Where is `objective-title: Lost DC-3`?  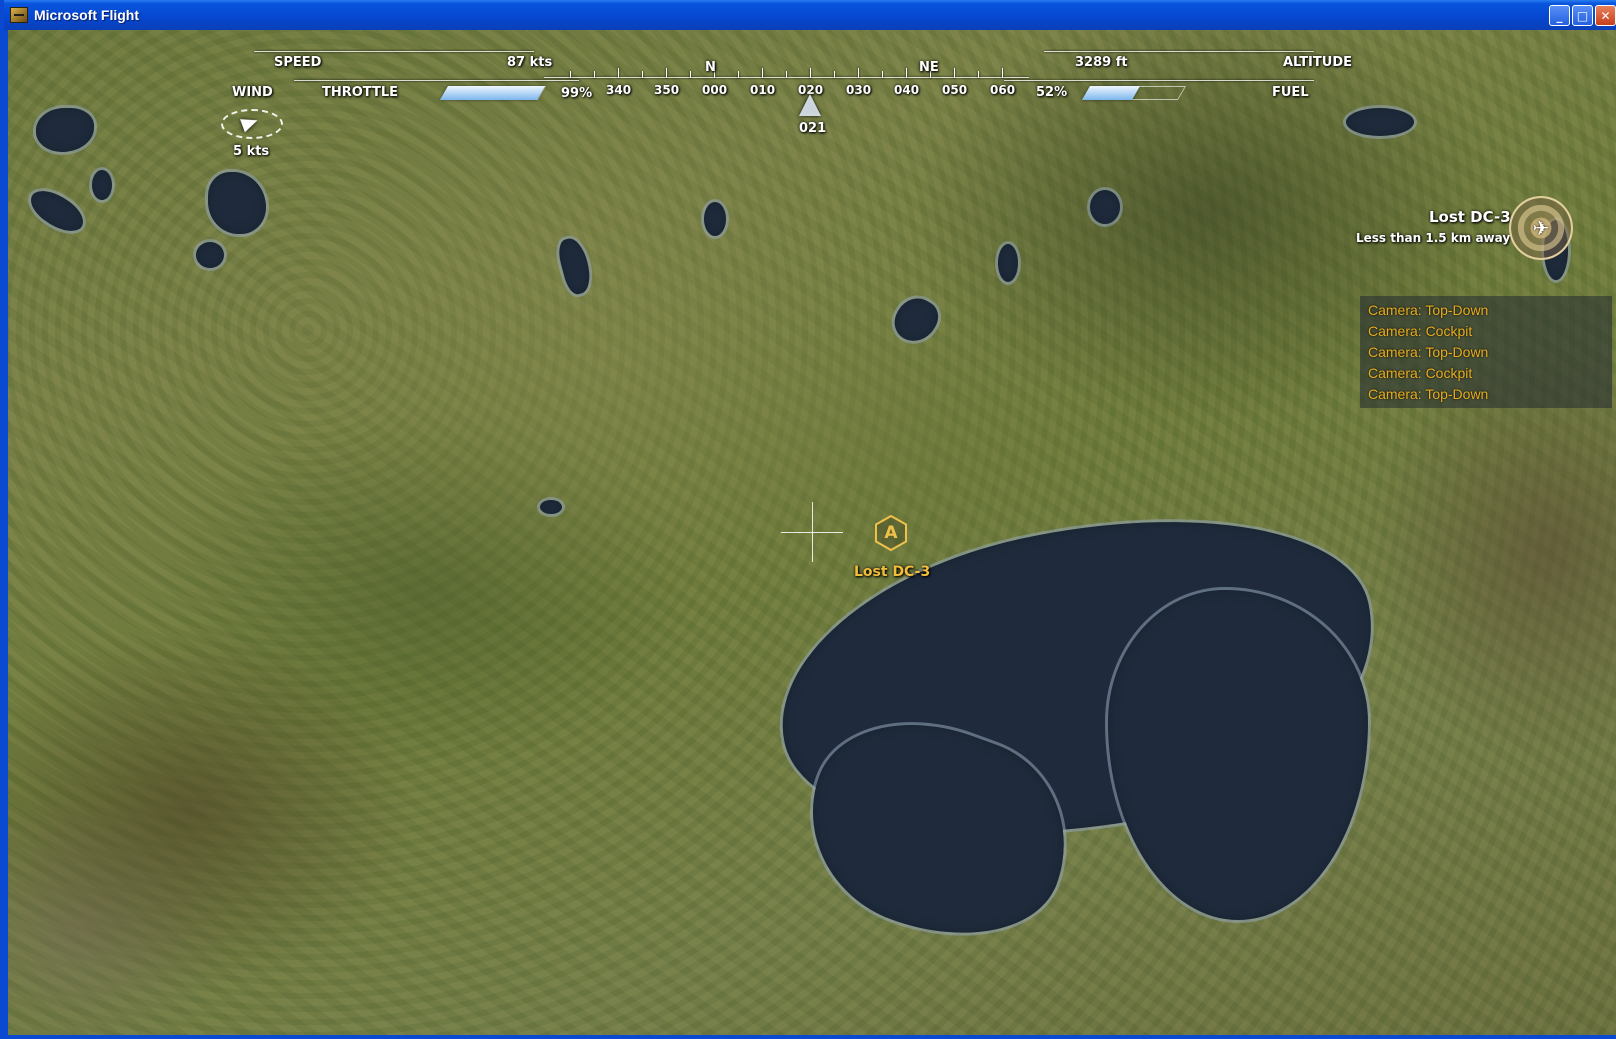 objective-title: Lost DC-3 is located at coordinates (1470, 217).